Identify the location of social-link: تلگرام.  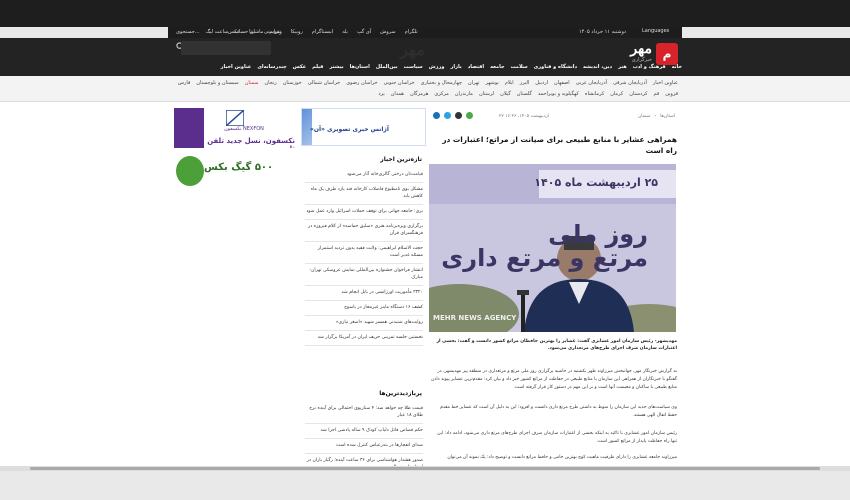
(411, 32).